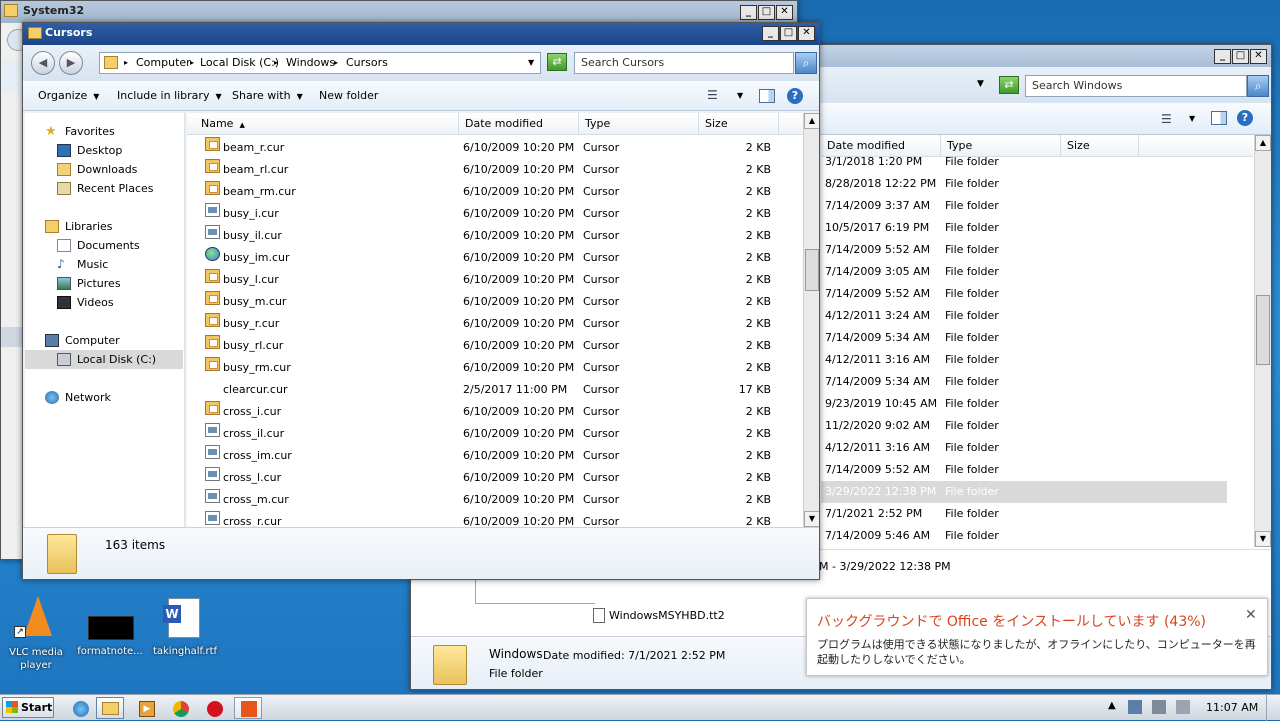 This screenshot has height=721, width=1280. What do you see at coordinates (348, 95) in the screenshot?
I see `new-folder-button: New folder` at bounding box center [348, 95].